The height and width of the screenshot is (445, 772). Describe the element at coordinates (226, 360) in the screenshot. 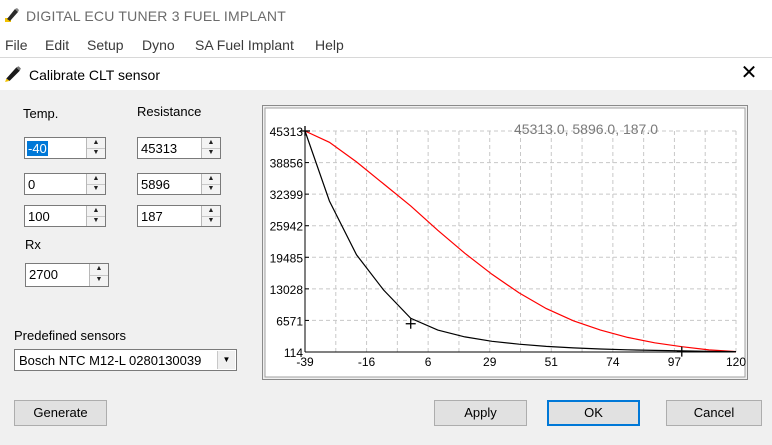

I see `chevron-down-icon: ▼` at that location.